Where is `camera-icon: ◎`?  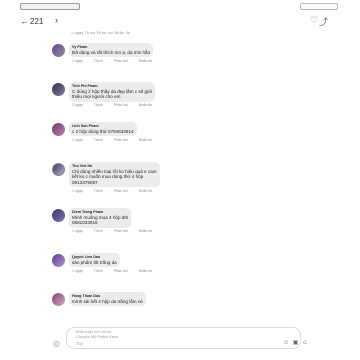
camera-icon: ◎ is located at coordinates (56, 343).